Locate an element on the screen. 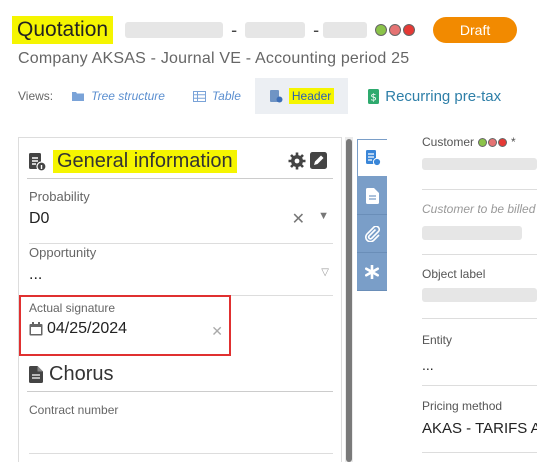 The image size is (537, 462). view-table: Table is located at coordinates (217, 96).